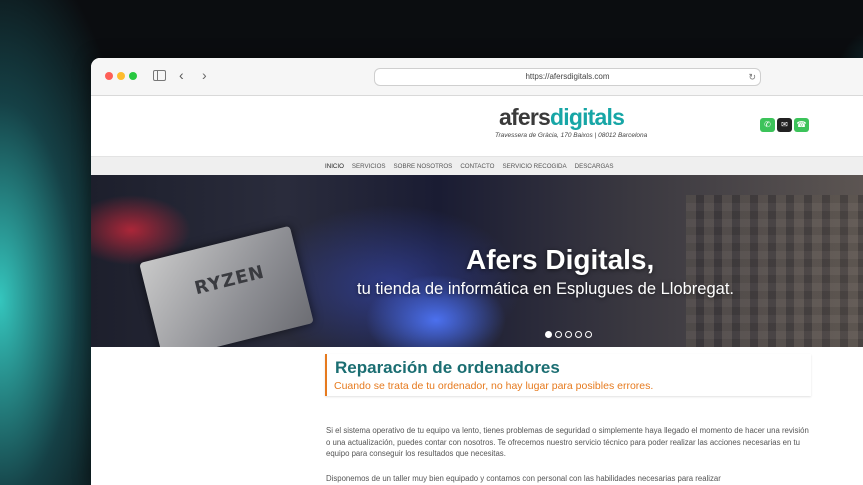 The width and height of the screenshot is (863, 485). What do you see at coordinates (560, 259) in the screenshot?
I see `hero-title: Afers Digitals,` at bounding box center [560, 259].